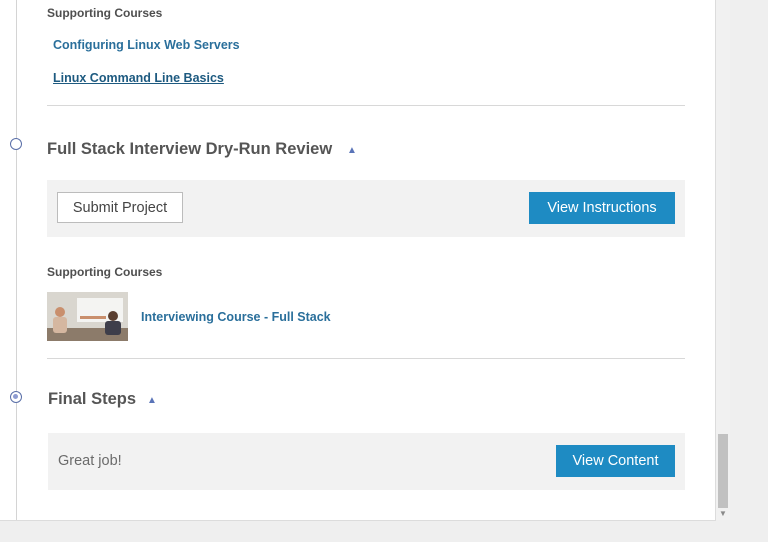  What do you see at coordinates (138, 78) in the screenshot?
I see `course-link-linux-command-line-basics: Linux Command Line Basics` at bounding box center [138, 78].